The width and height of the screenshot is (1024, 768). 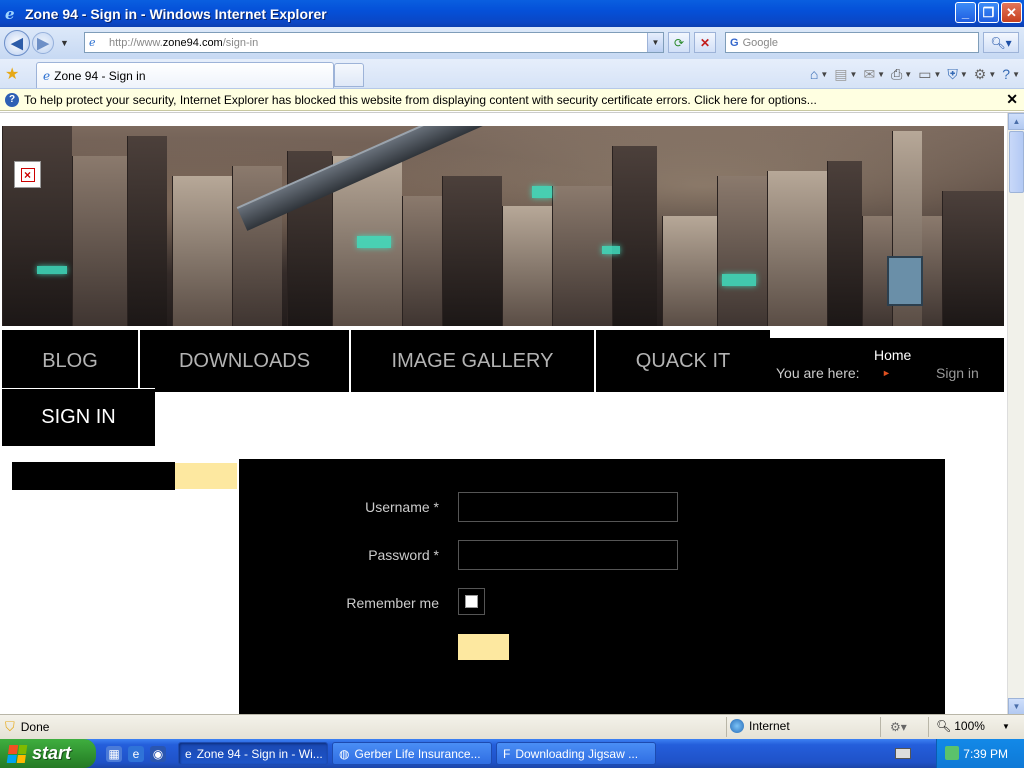 What do you see at coordinates (1011, 74) in the screenshot?
I see `help-icon: ? ▼` at bounding box center [1011, 74].